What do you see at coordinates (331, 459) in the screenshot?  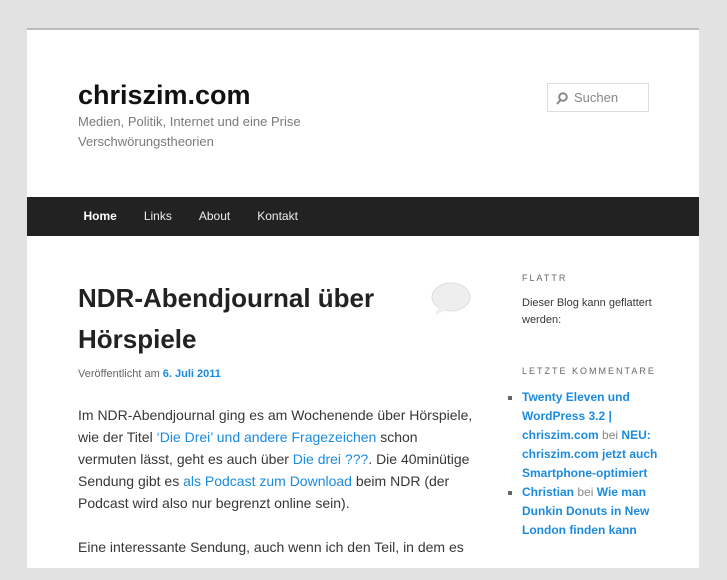 I see `link-die-drei: Die drei ???` at bounding box center [331, 459].